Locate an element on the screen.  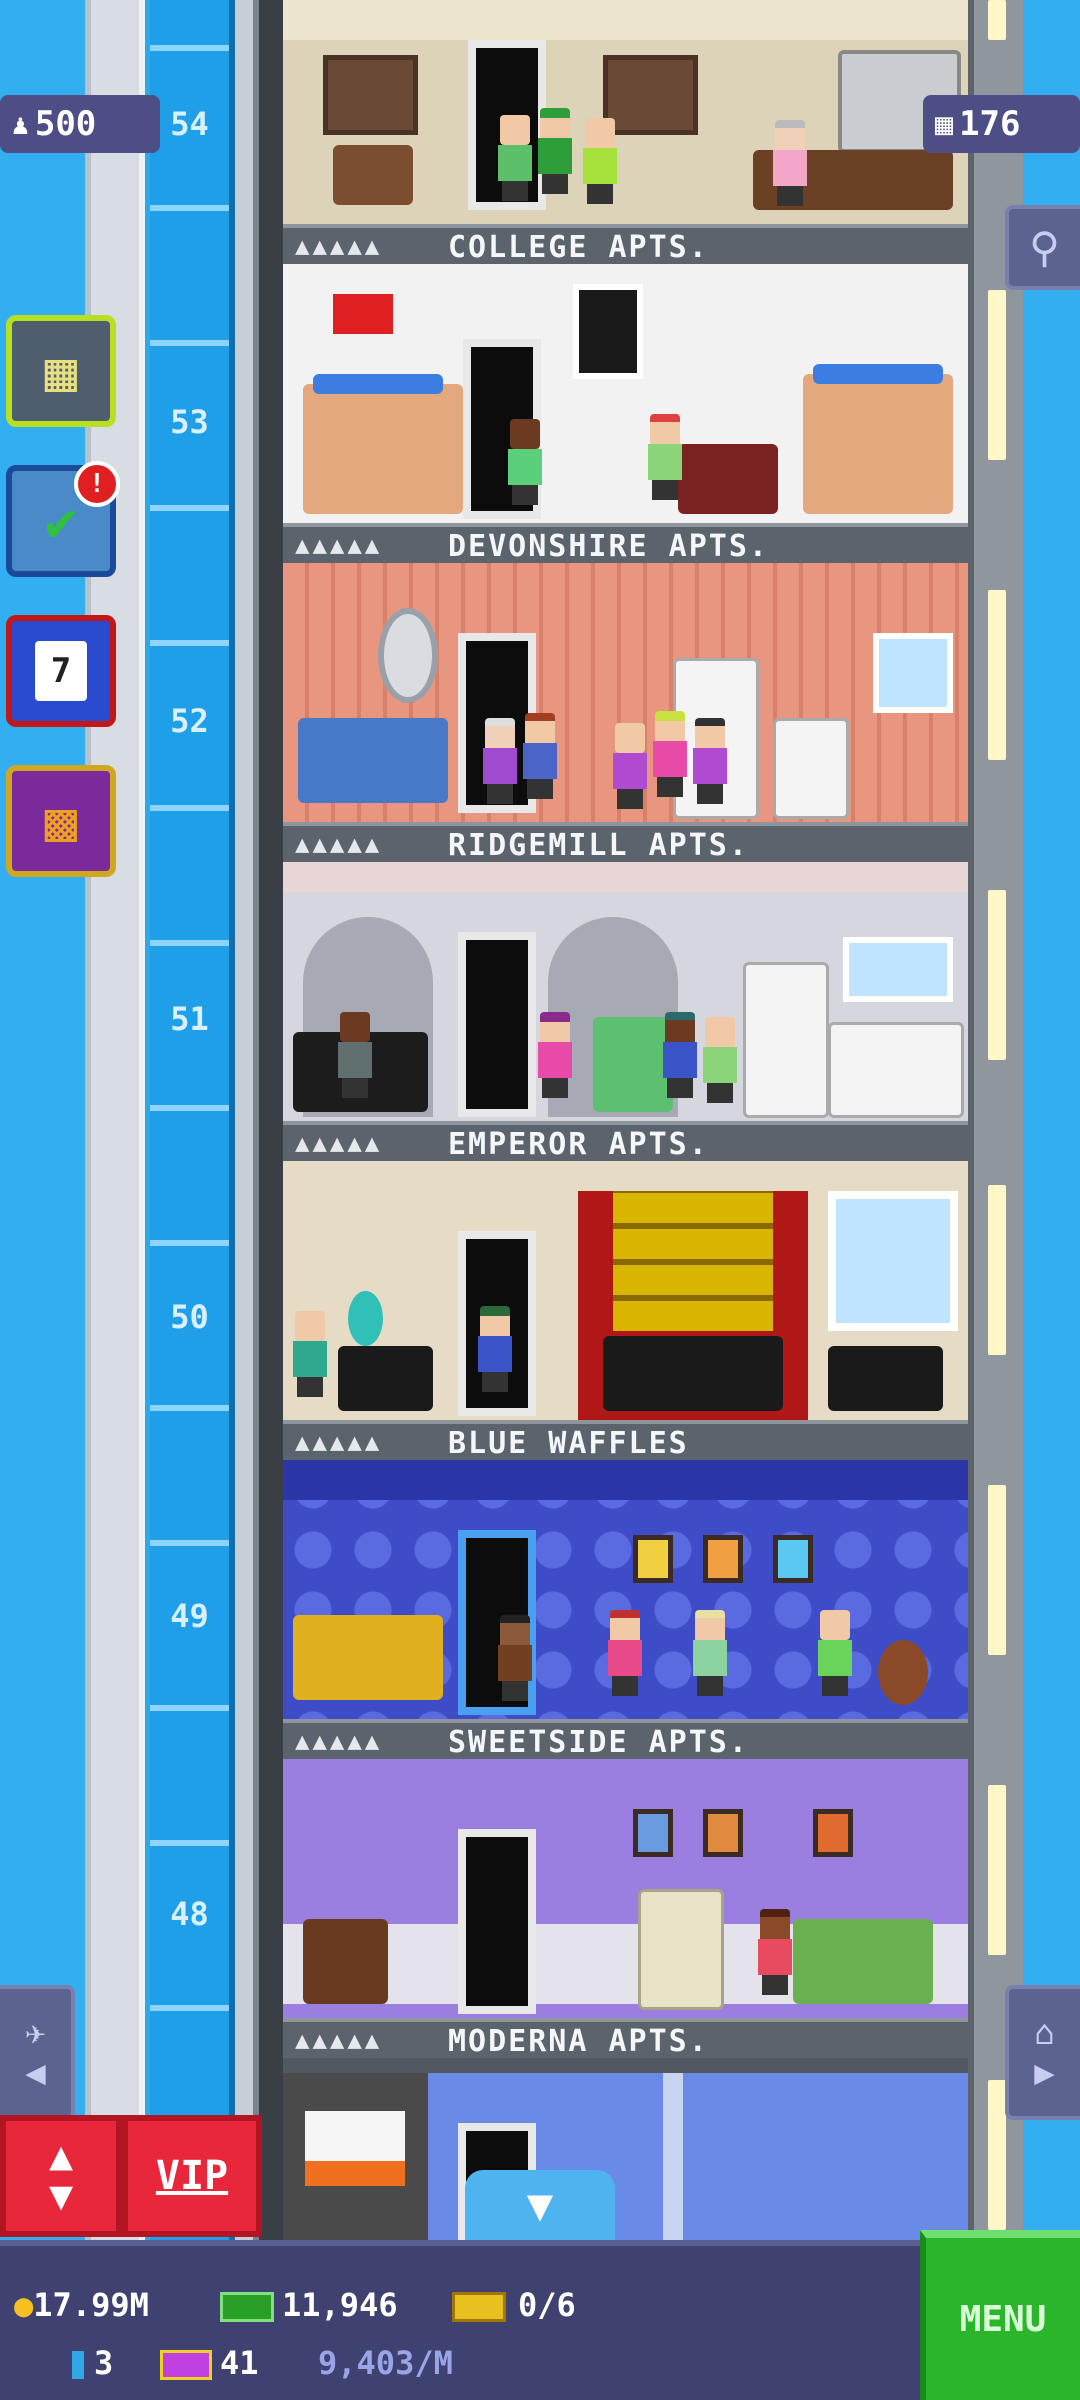
vip-button: VIP is located at coordinates (192, 2176).